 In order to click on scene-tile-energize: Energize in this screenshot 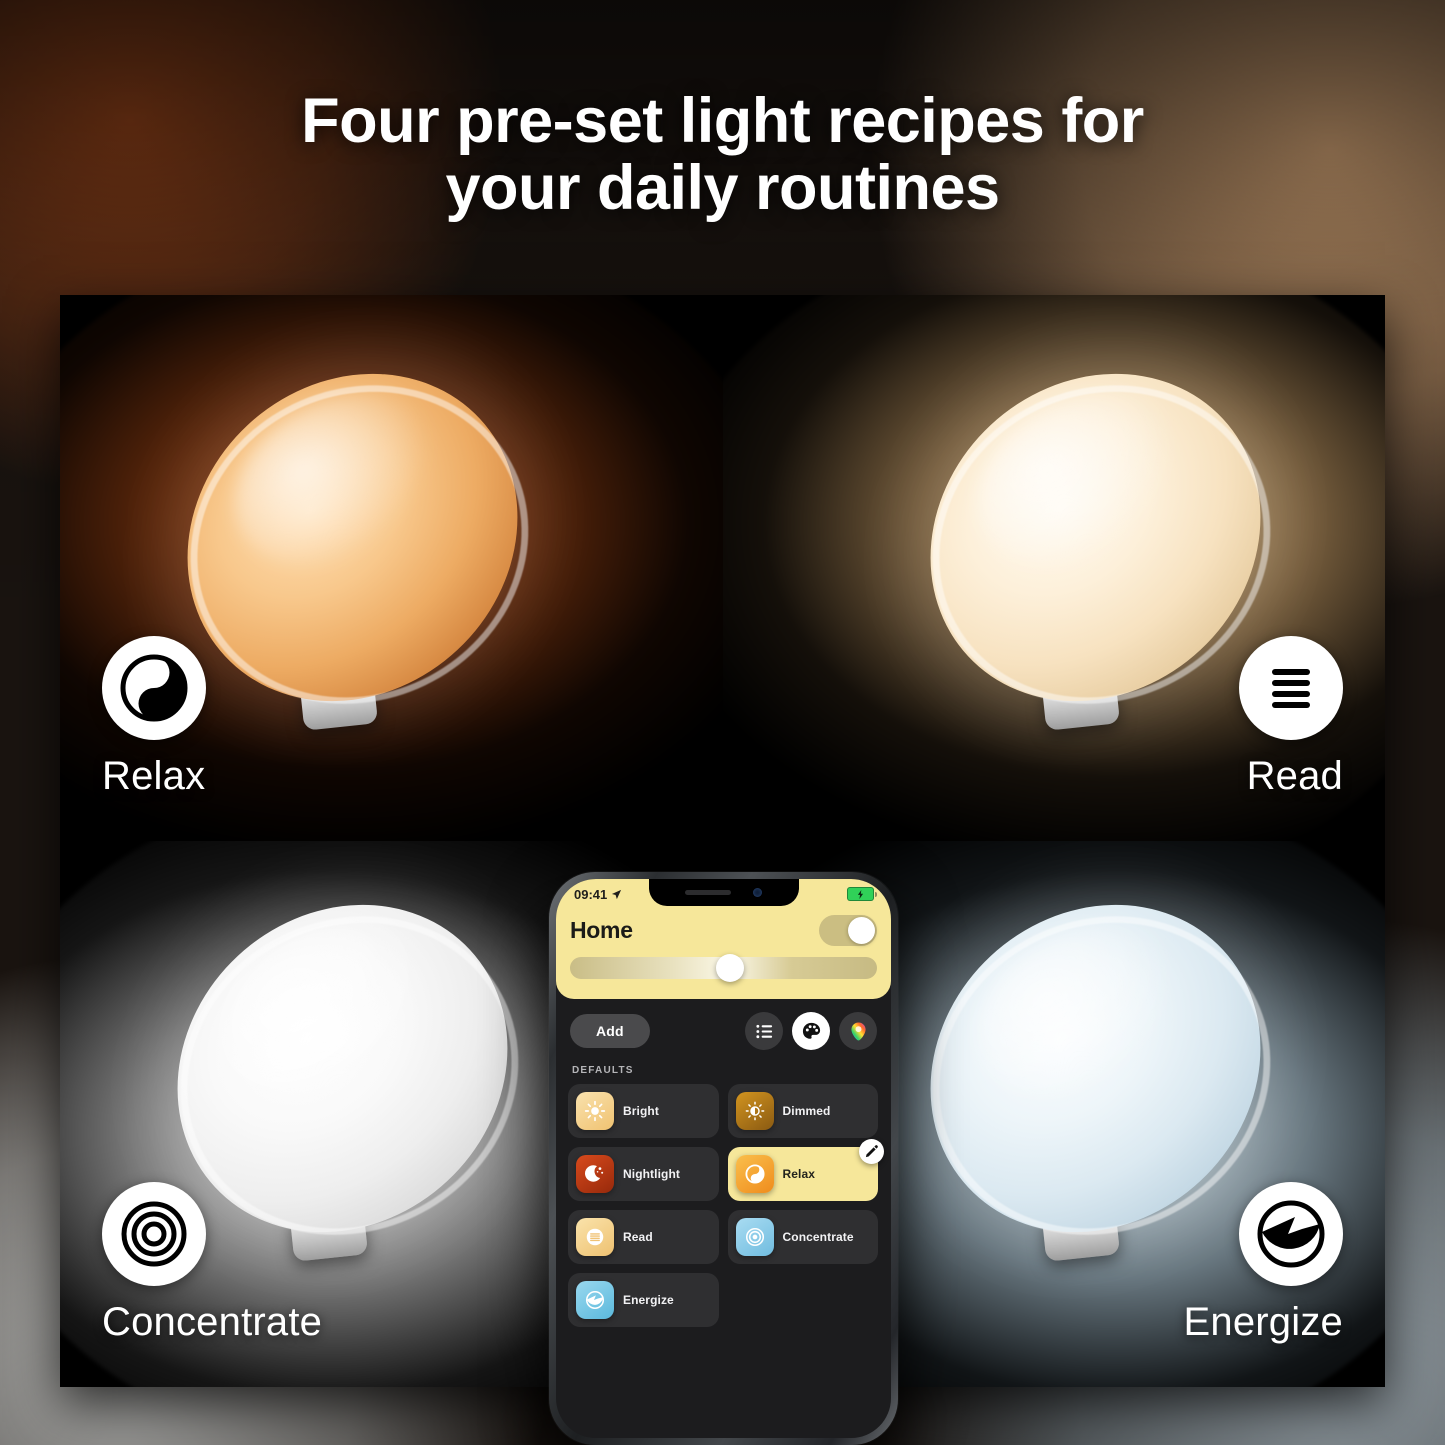, I will do `click(643, 1300)`.